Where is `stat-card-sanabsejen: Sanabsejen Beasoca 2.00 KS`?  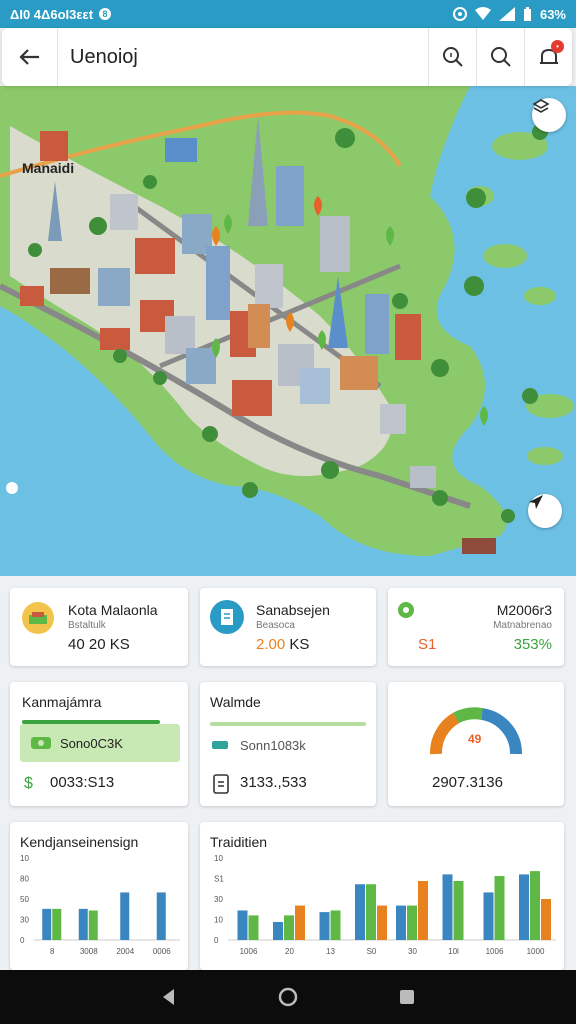 stat-card-sanabsejen: Sanabsejen Beasoca 2.00 KS is located at coordinates (288, 627).